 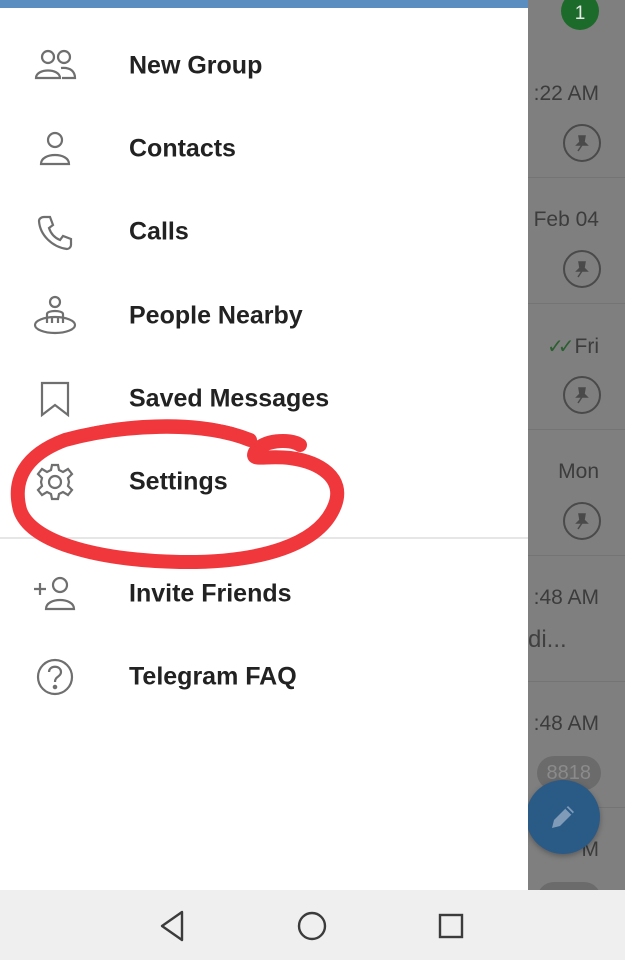 I want to click on menu-label: Saved Messages, so click(x=229, y=398).